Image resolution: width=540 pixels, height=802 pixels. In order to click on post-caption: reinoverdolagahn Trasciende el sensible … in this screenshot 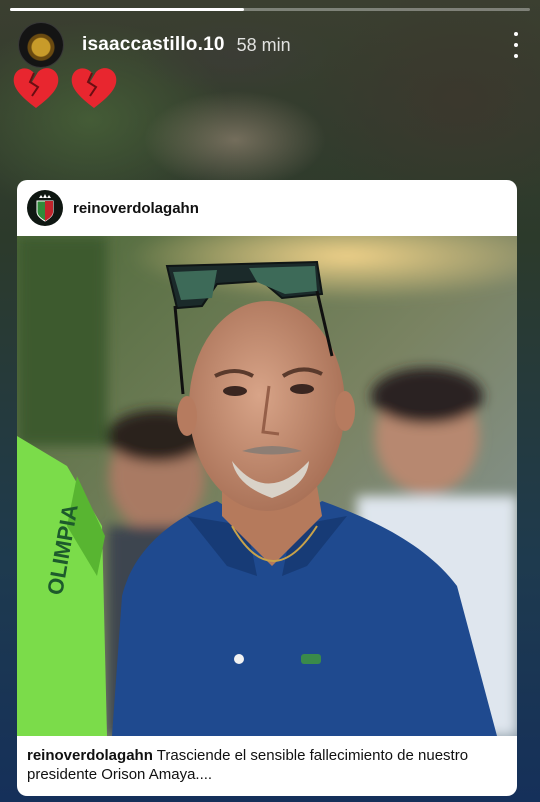, I will do `click(267, 760)`.